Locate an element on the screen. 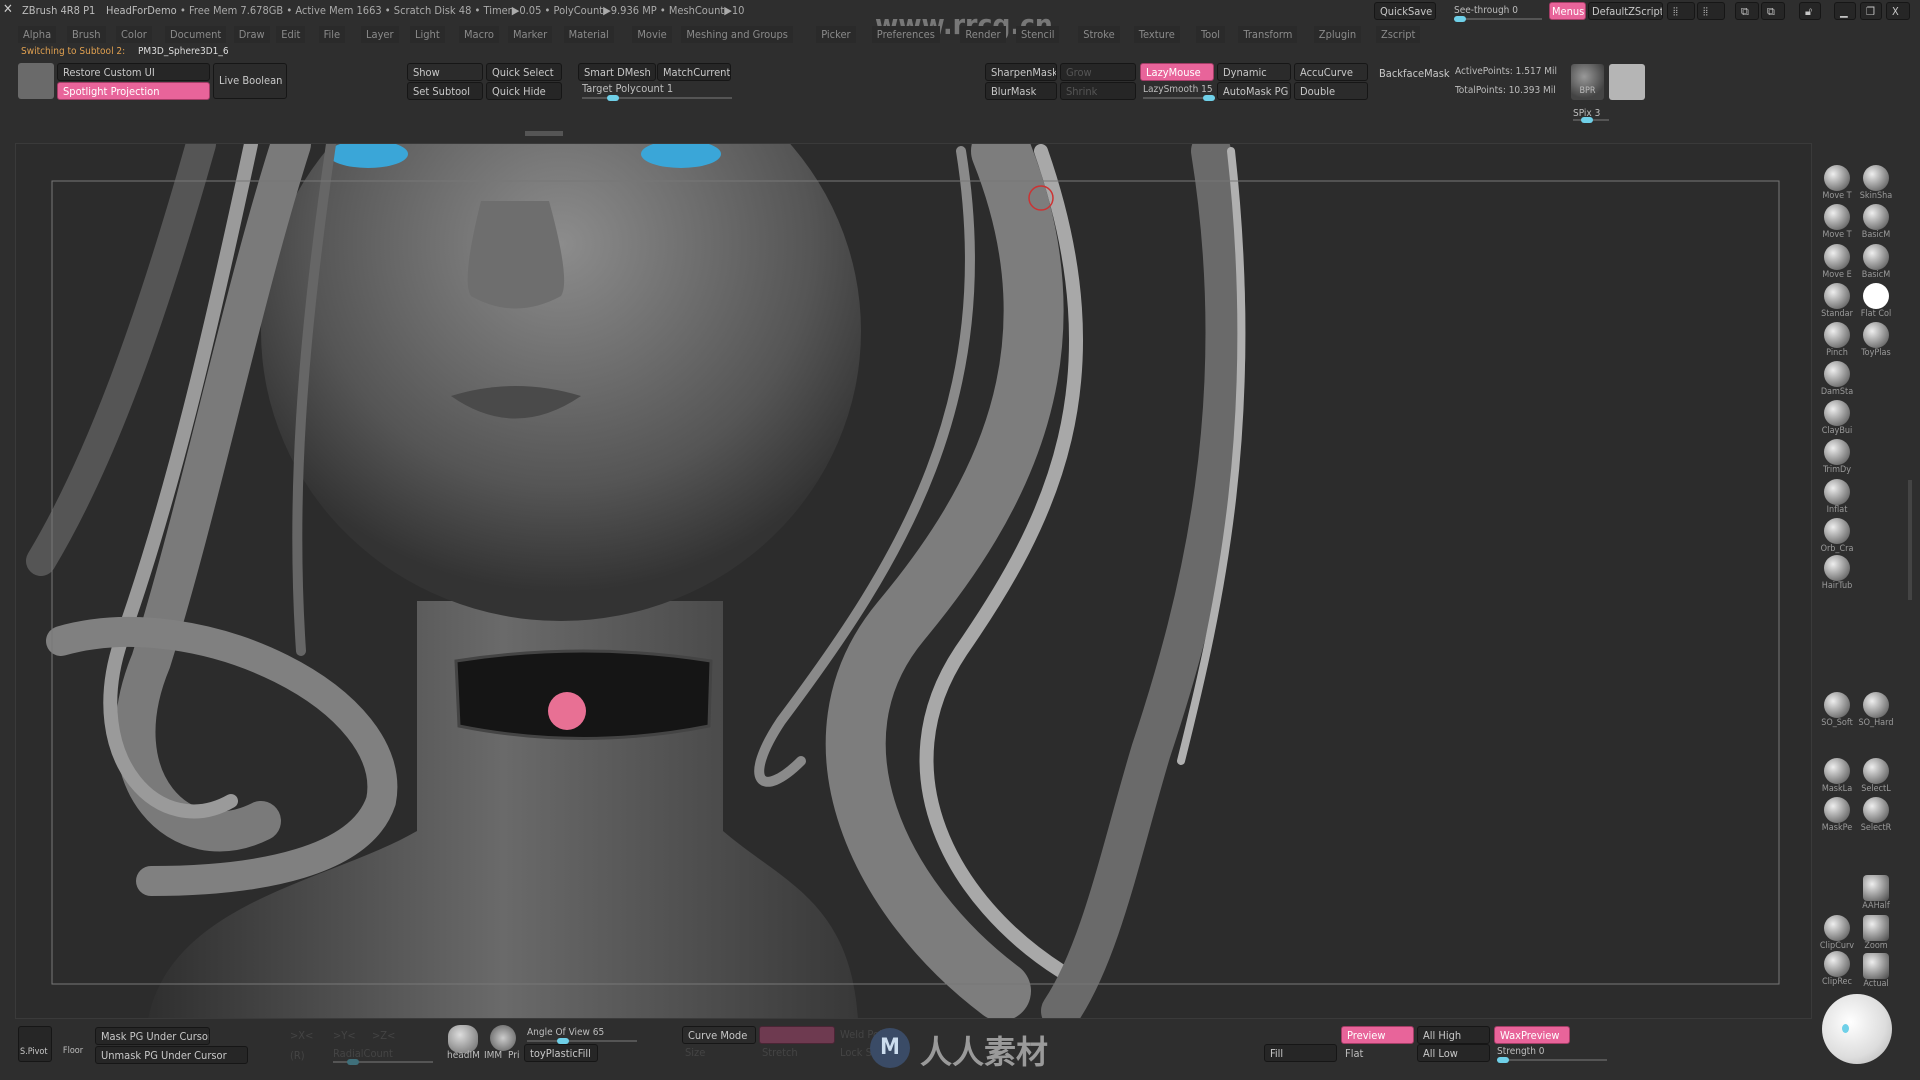 This screenshot has width=1920, height=1080. match-current-button: MatchCurrent is located at coordinates (694, 72).